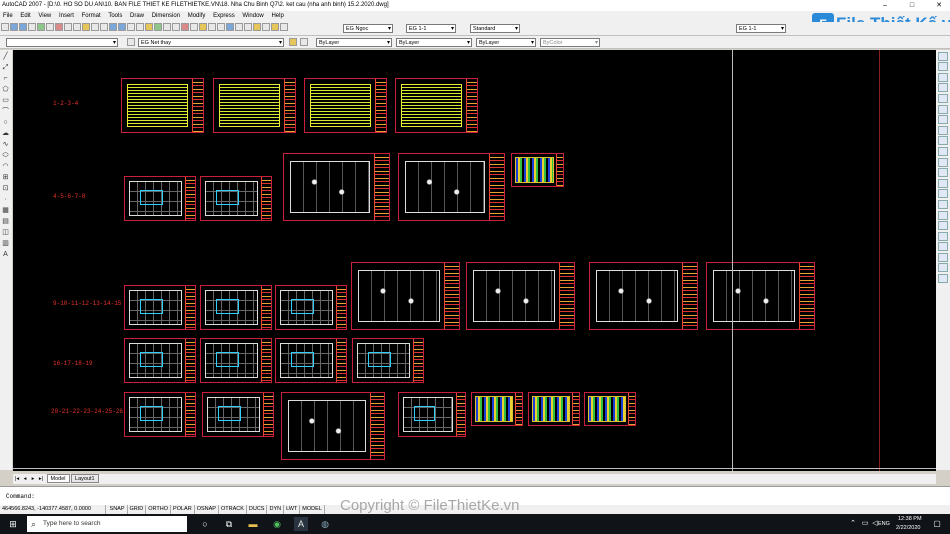  Describe the element at coordinates (76, 27) in the screenshot. I see `paste-icon` at that location.